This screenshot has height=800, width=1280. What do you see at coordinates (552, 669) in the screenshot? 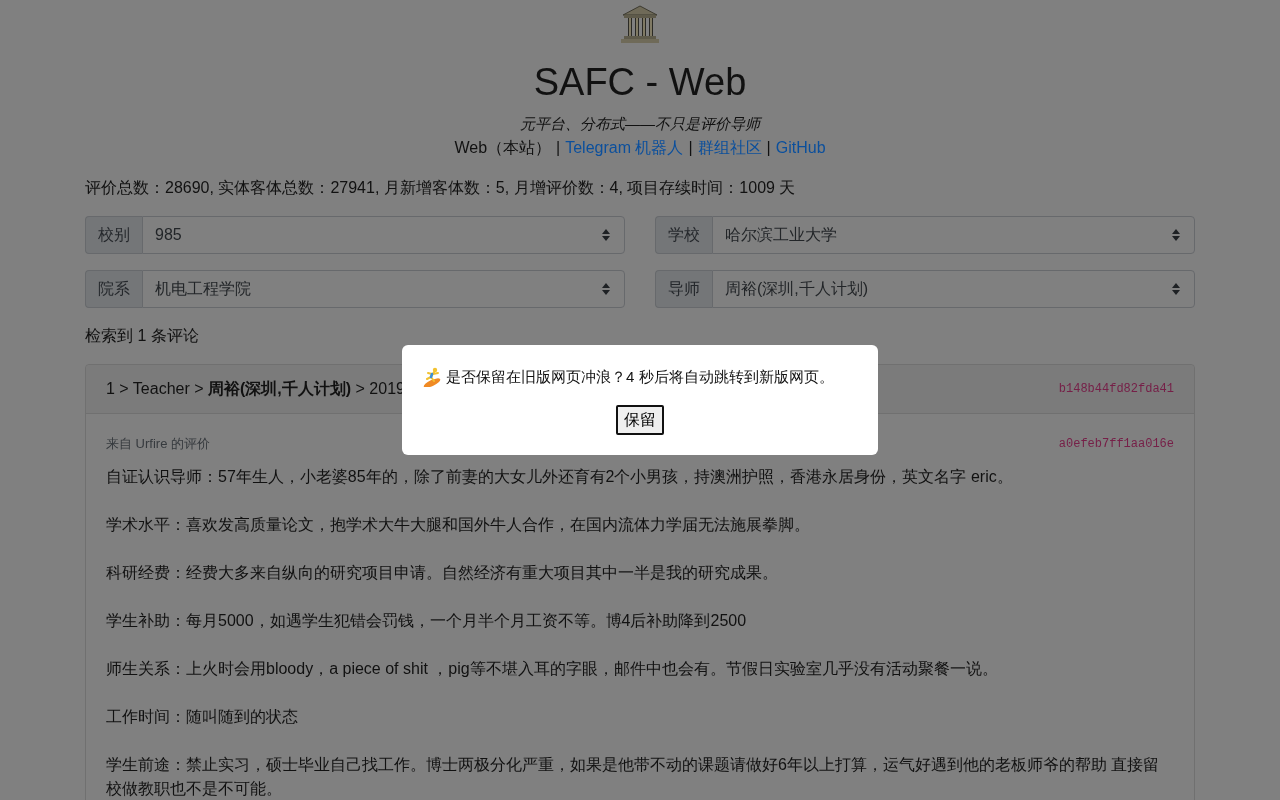
I see `review-paragraph: 师生关系：上火时会用bloody，a piece of shit ，pig等不堪入耳的字眼，邮件中也会有。节假日实验室几乎没有活动聚餐一说。` at bounding box center [552, 669].